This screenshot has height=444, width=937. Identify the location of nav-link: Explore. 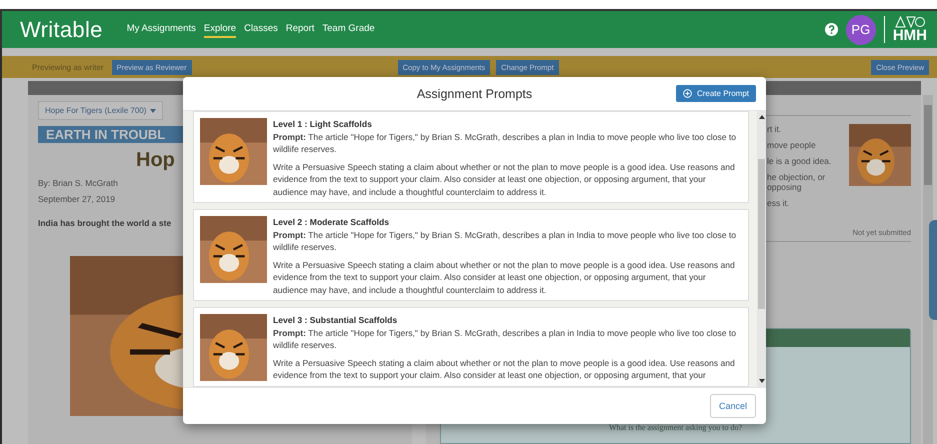
(220, 29).